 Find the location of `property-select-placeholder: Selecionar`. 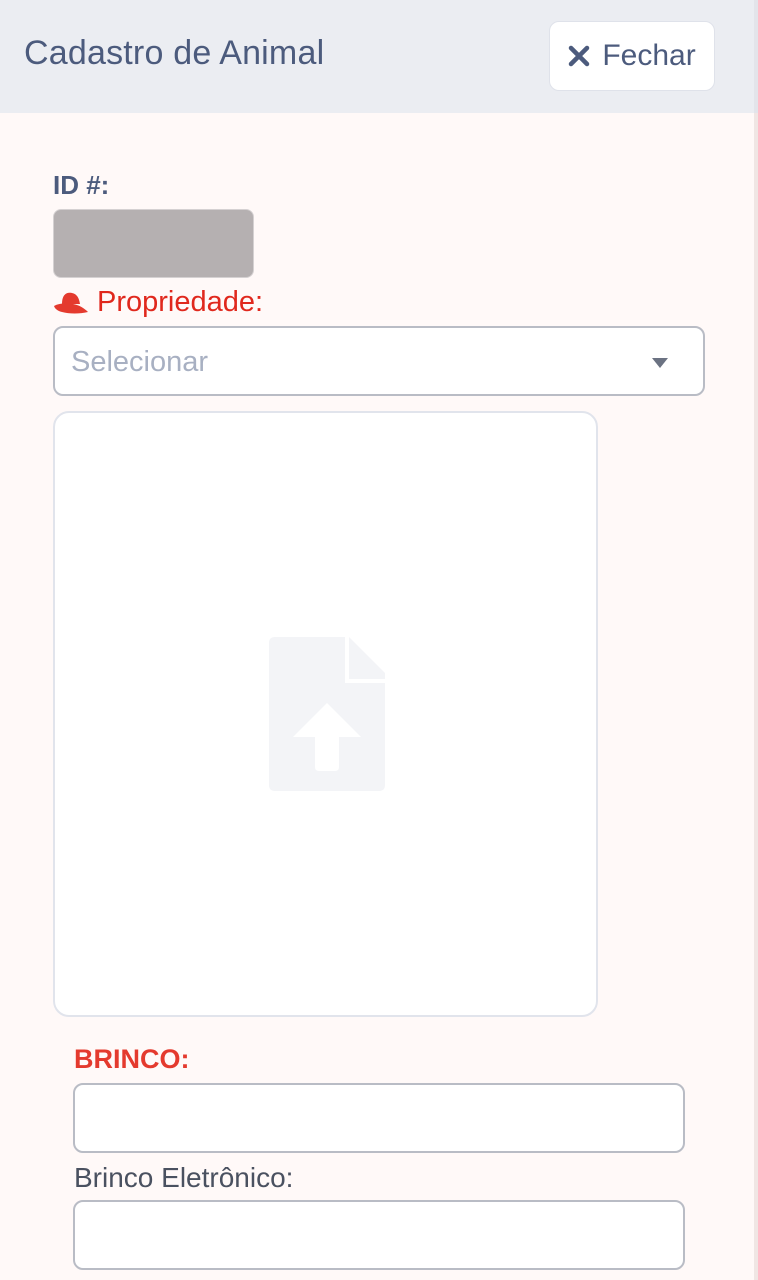

property-select-placeholder: Selecionar is located at coordinates (140, 362).